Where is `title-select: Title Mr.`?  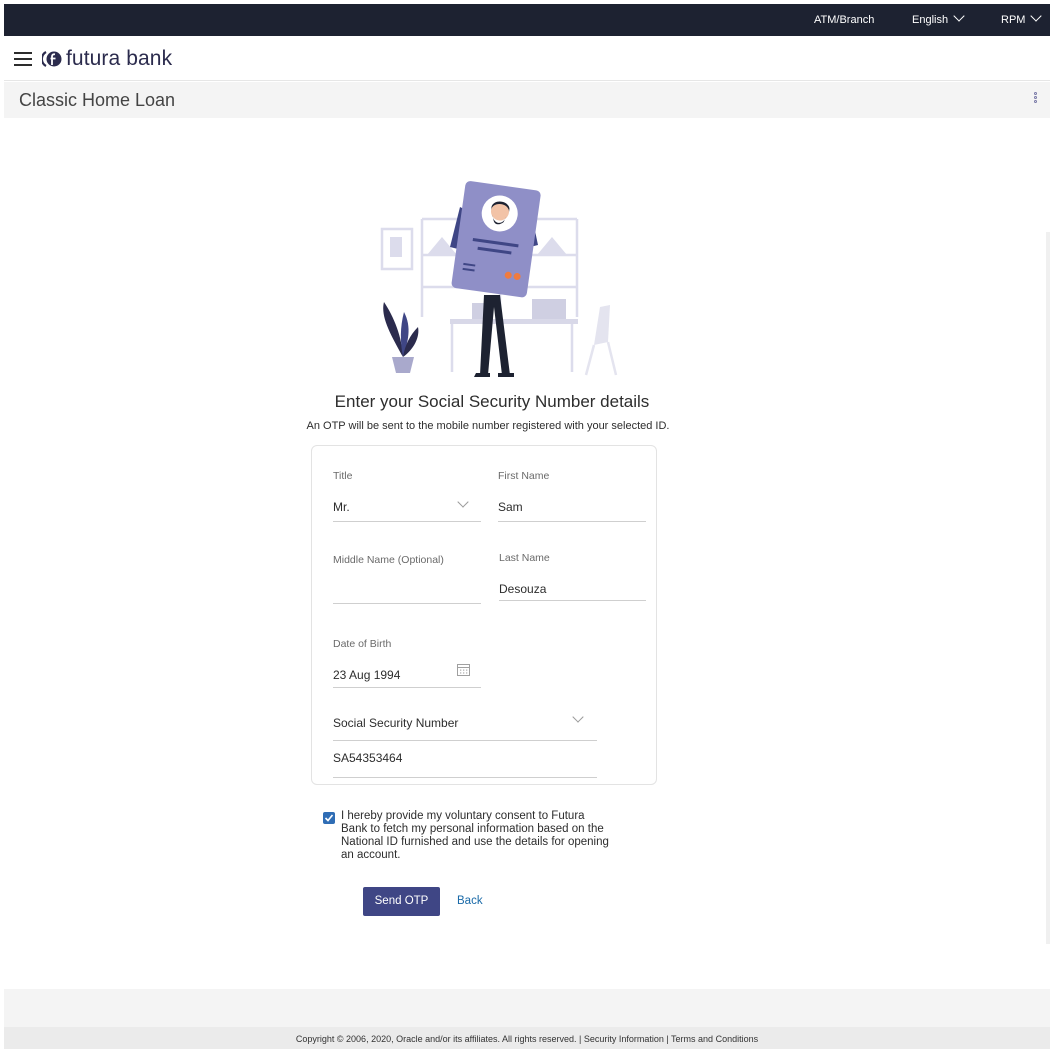
title-select: Title Mr. is located at coordinates (407, 496).